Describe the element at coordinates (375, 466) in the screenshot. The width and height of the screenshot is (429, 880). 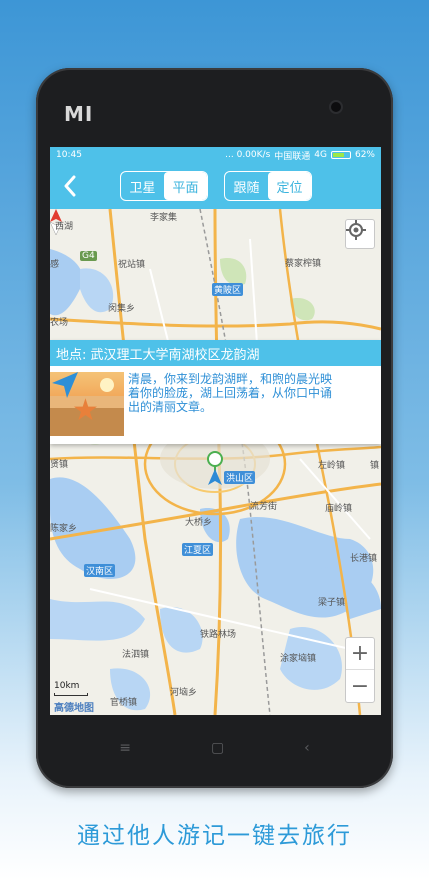
I see `map-label: 镇` at that location.